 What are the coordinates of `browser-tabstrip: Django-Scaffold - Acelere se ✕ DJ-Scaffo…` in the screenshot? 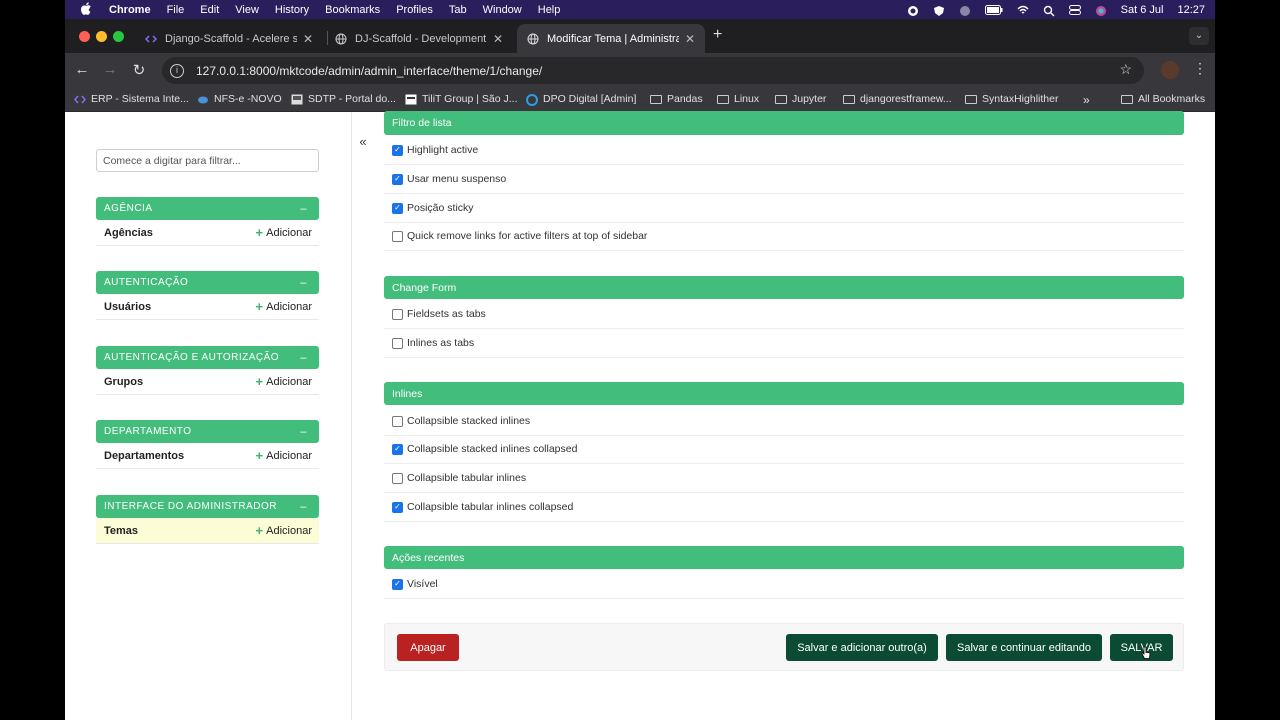 It's located at (640, 36).